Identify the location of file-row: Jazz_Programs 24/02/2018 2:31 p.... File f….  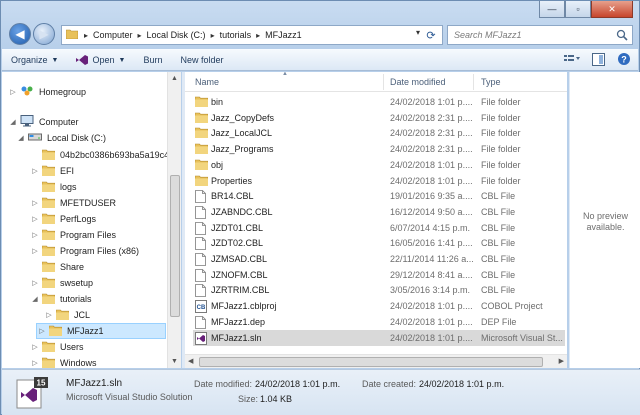
(379, 149).